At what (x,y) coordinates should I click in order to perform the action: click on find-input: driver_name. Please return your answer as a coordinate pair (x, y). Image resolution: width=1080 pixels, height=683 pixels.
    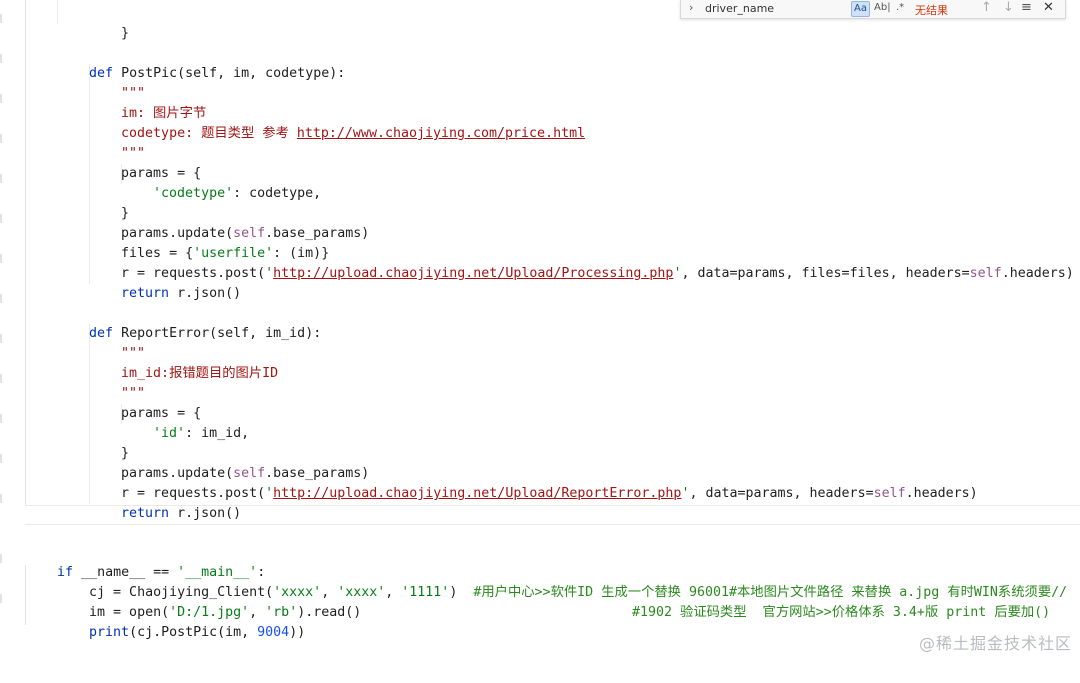
    Looking at the image, I should click on (739, 8).